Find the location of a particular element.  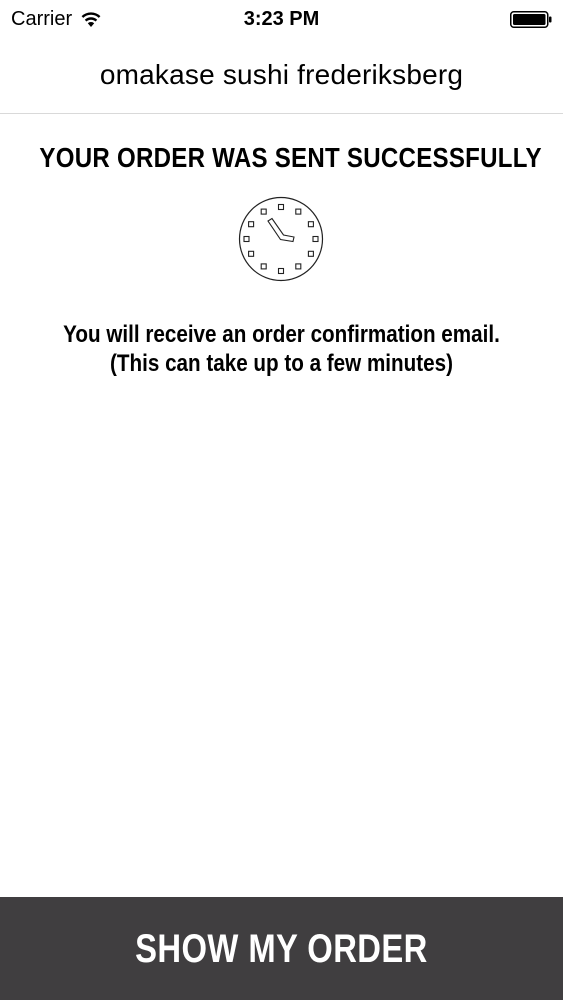

clock-icon is located at coordinates (281, 239).